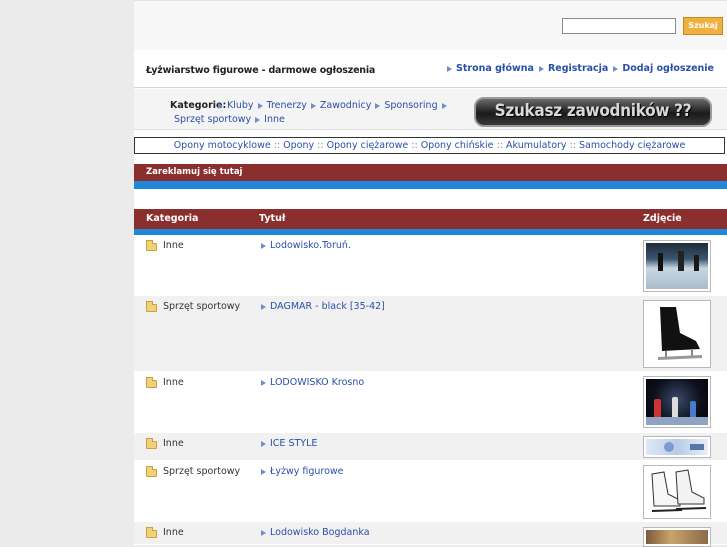  I want to click on white-skates-image, so click(677, 492).